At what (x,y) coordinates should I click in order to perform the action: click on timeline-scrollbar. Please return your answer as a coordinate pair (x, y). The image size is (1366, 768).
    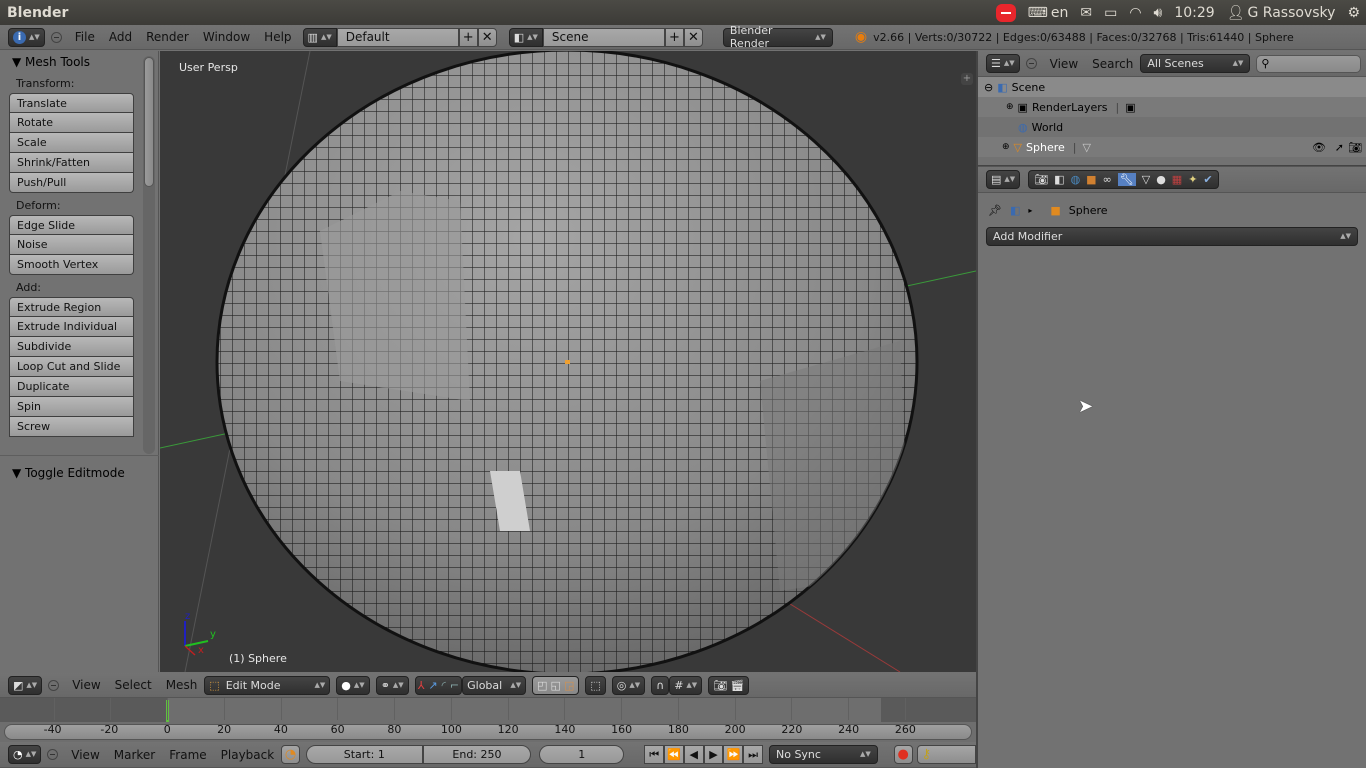
    Looking at the image, I should click on (488, 732).